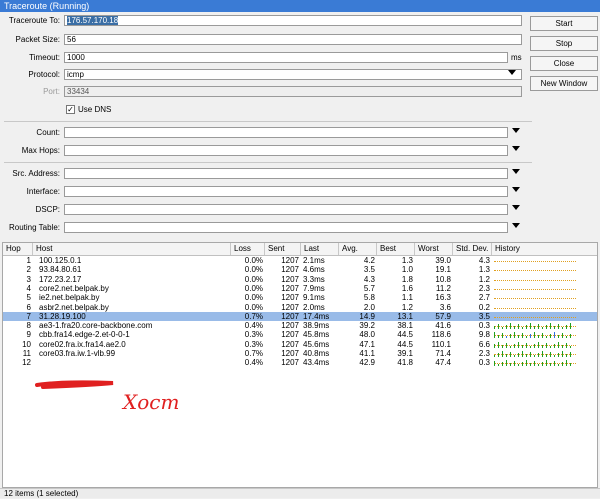 This screenshot has height=499, width=600. What do you see at coordinates (286, 209) in the screenshot?
I see `dscp-input` at bounding box center [286, 209].